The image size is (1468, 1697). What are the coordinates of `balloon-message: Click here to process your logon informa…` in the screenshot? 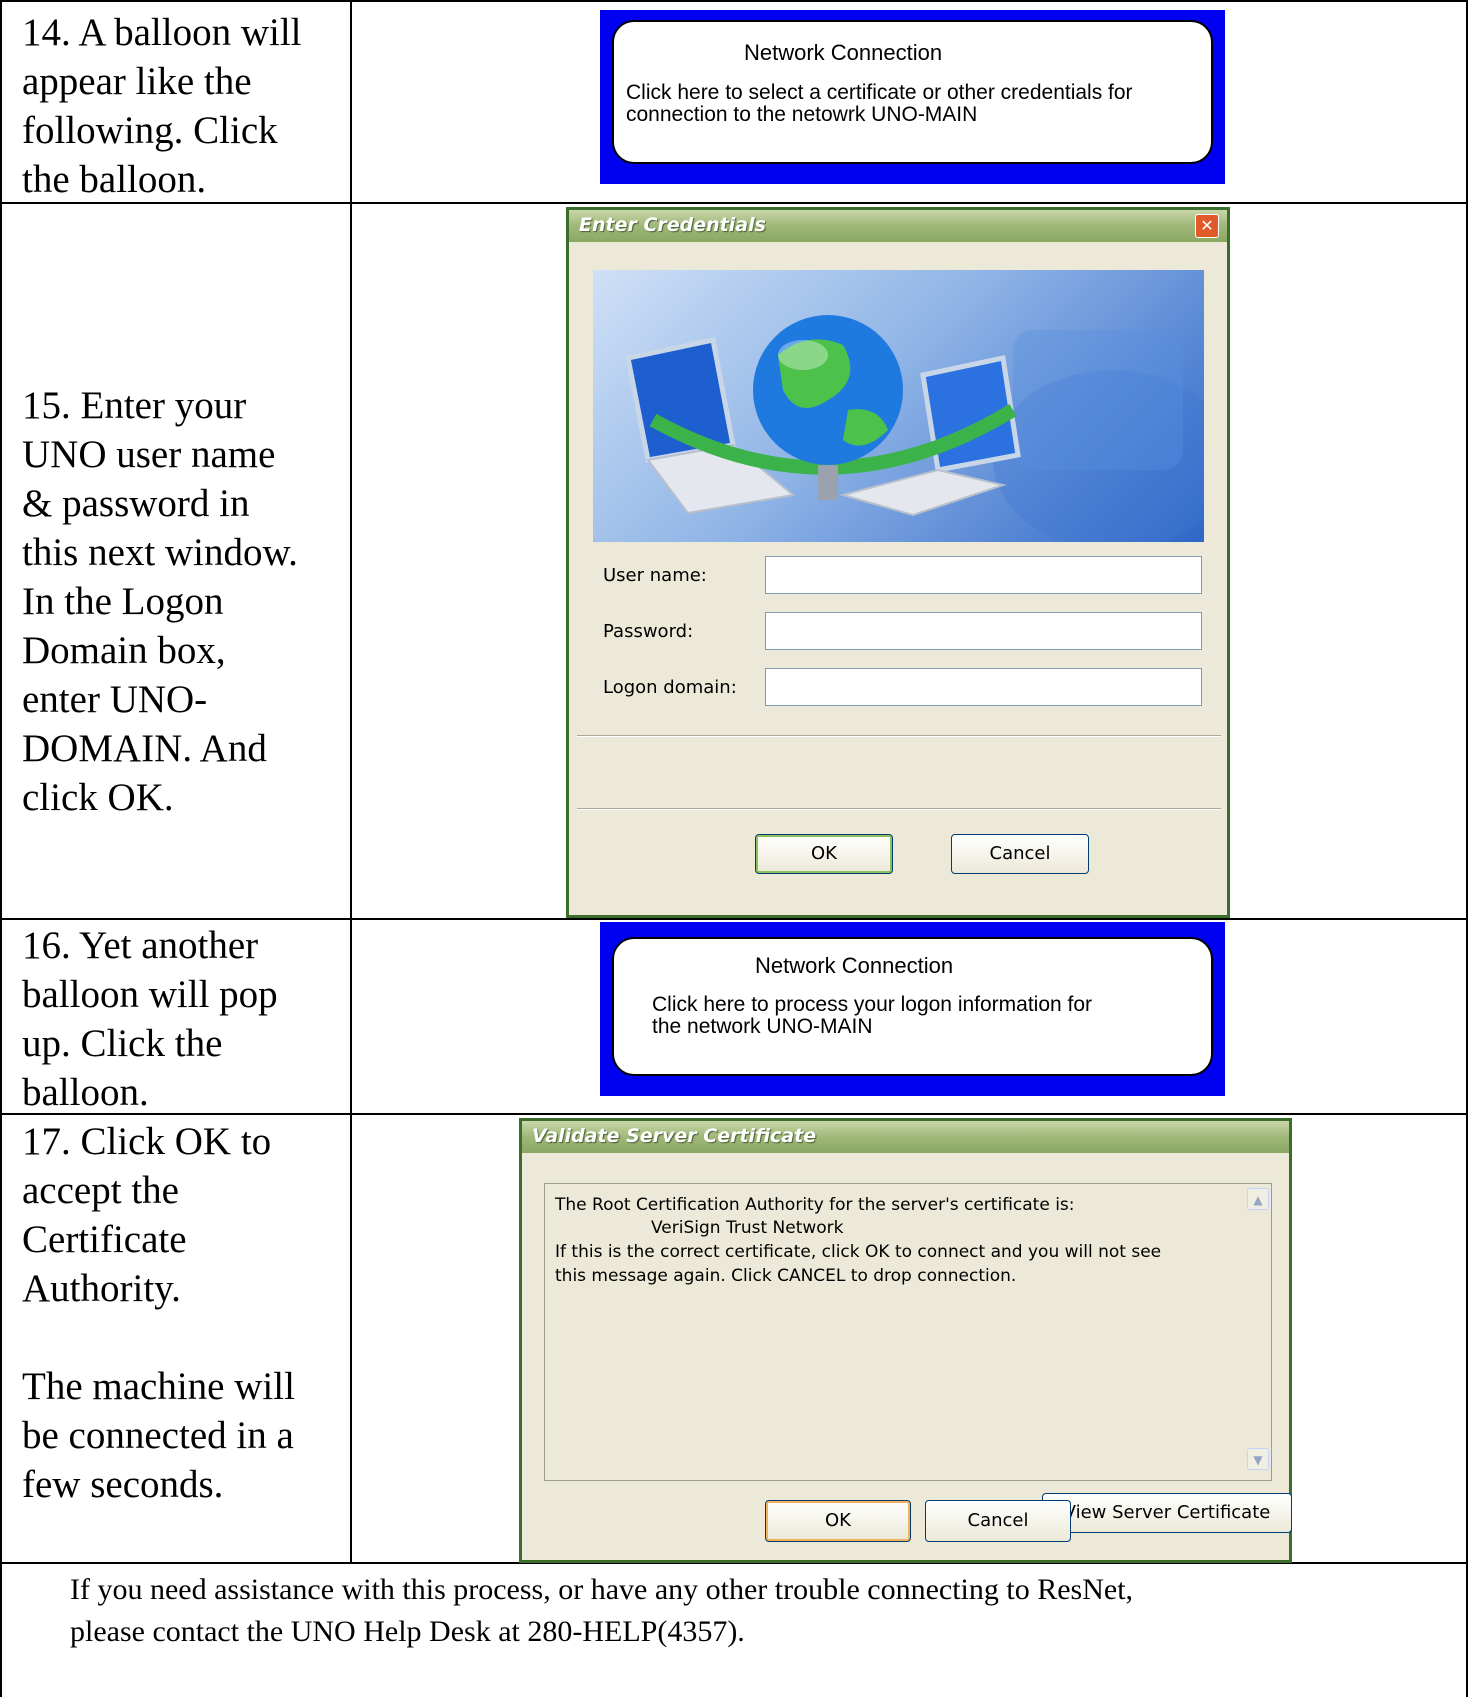 It's located at (922, 1016).